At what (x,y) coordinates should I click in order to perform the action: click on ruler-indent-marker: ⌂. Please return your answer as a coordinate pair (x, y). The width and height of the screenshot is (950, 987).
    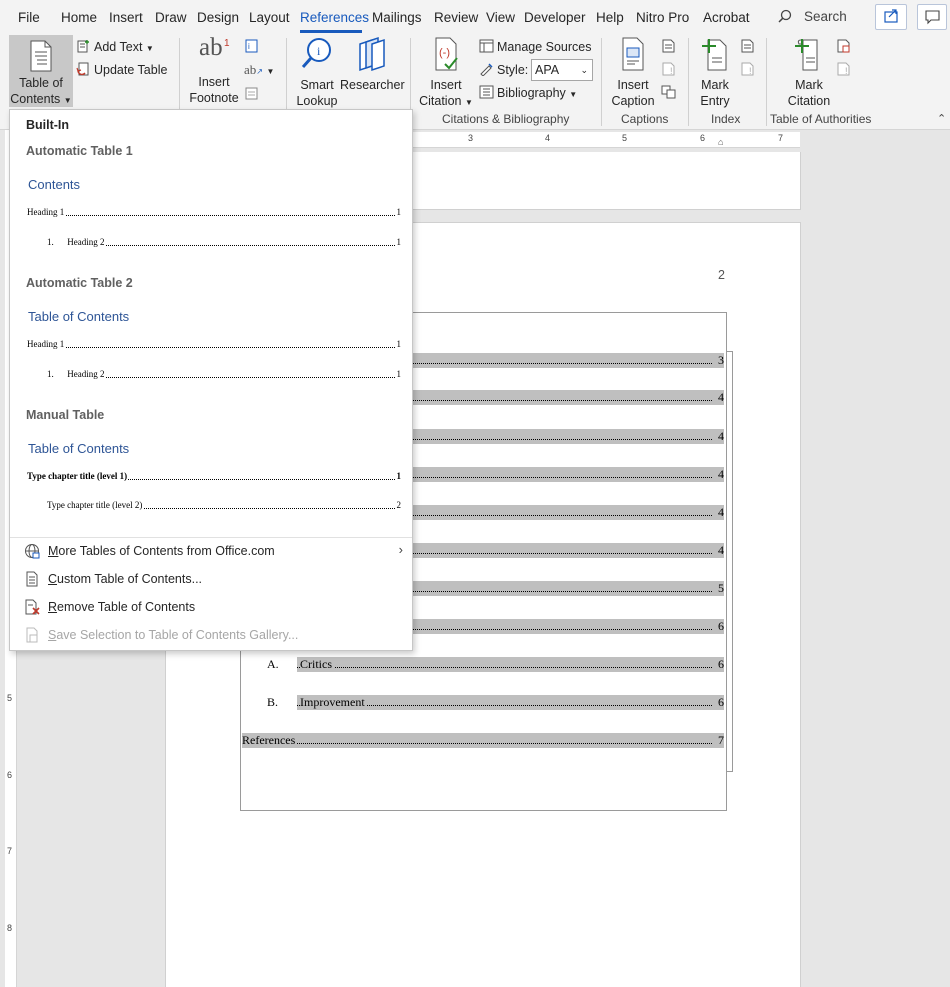
    Looking at the image, I should click on (720, 142).